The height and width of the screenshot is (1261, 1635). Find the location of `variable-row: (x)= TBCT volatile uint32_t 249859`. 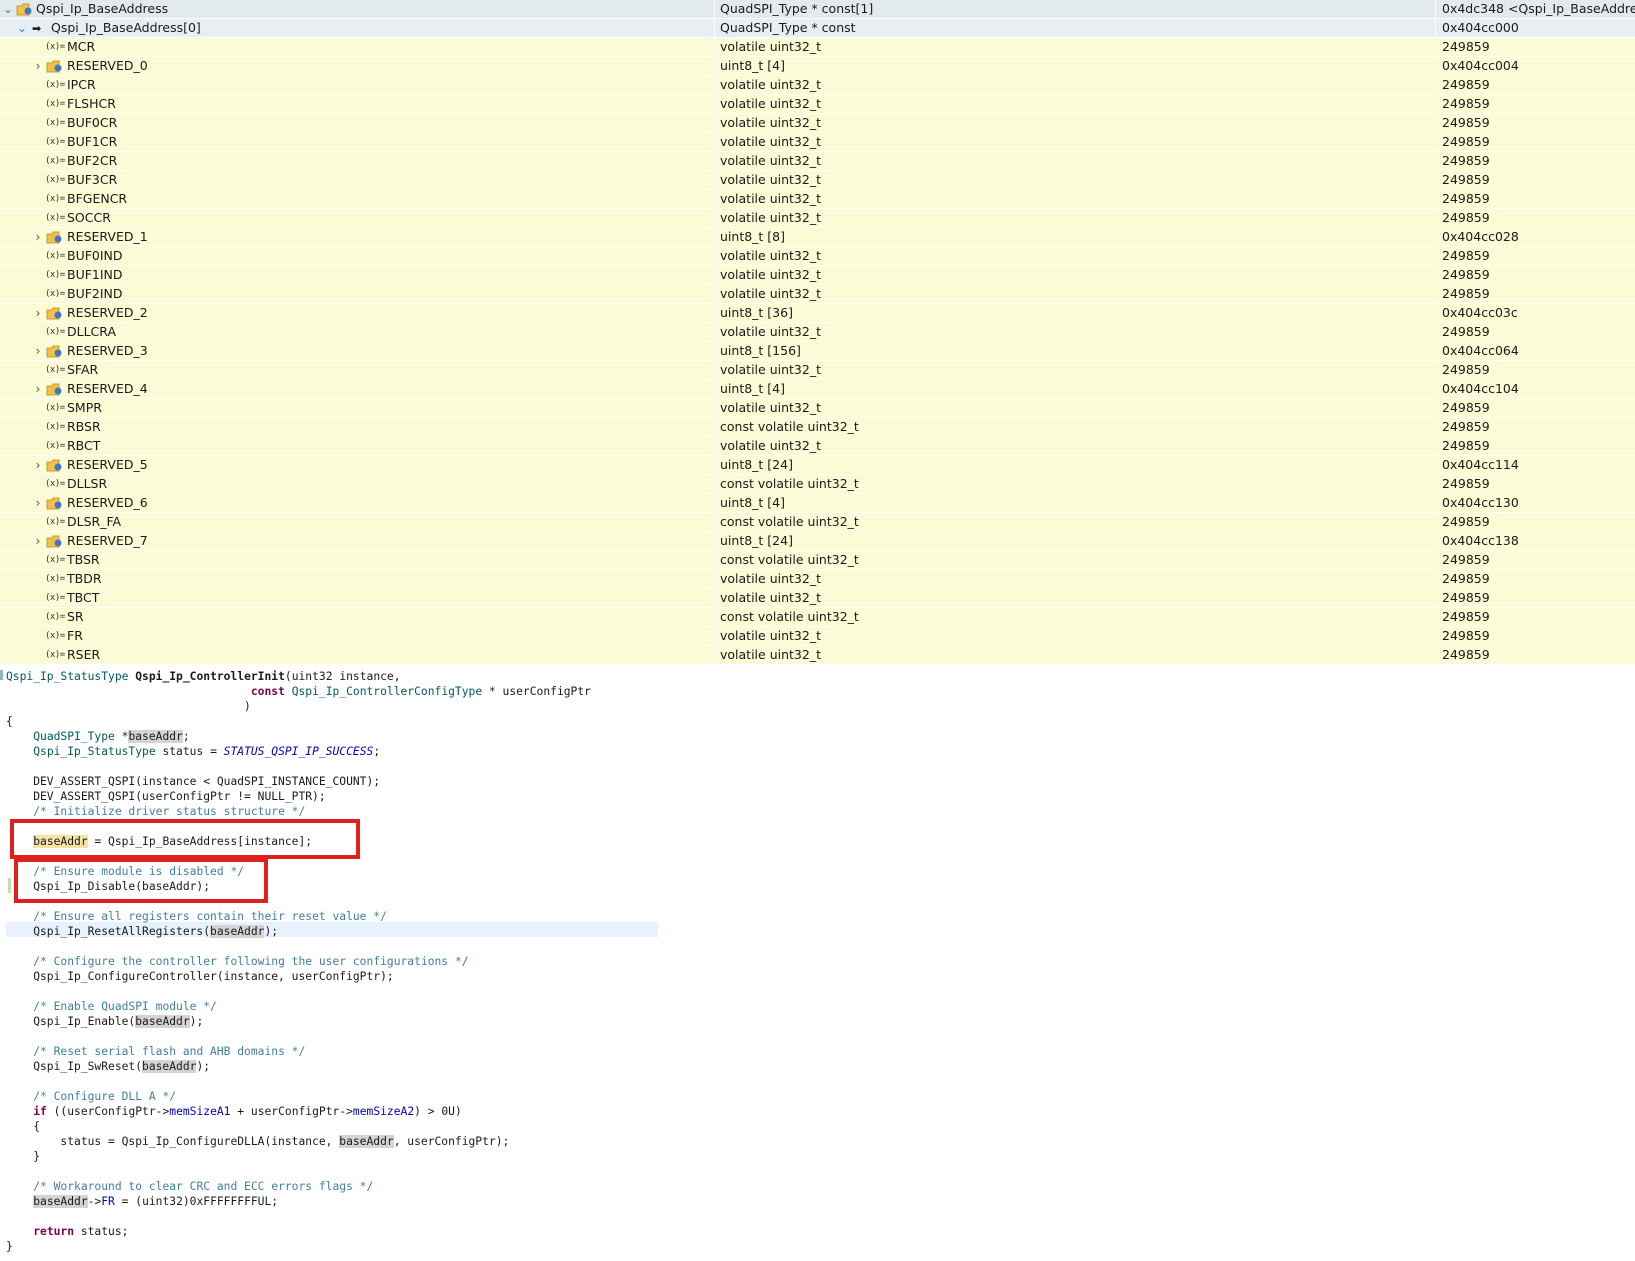

variable-row: (x)= TBCT volatile uint32_t 249859 is located at coordinates (817, 598).